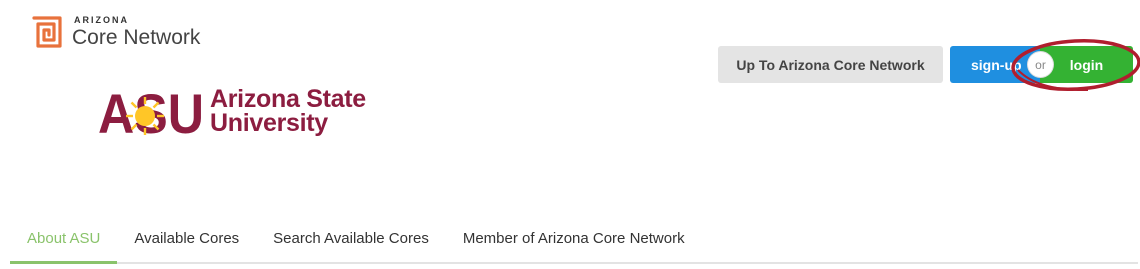  I want to click on core-network-logo: ARIZONA Core Network, so click(115, 32).